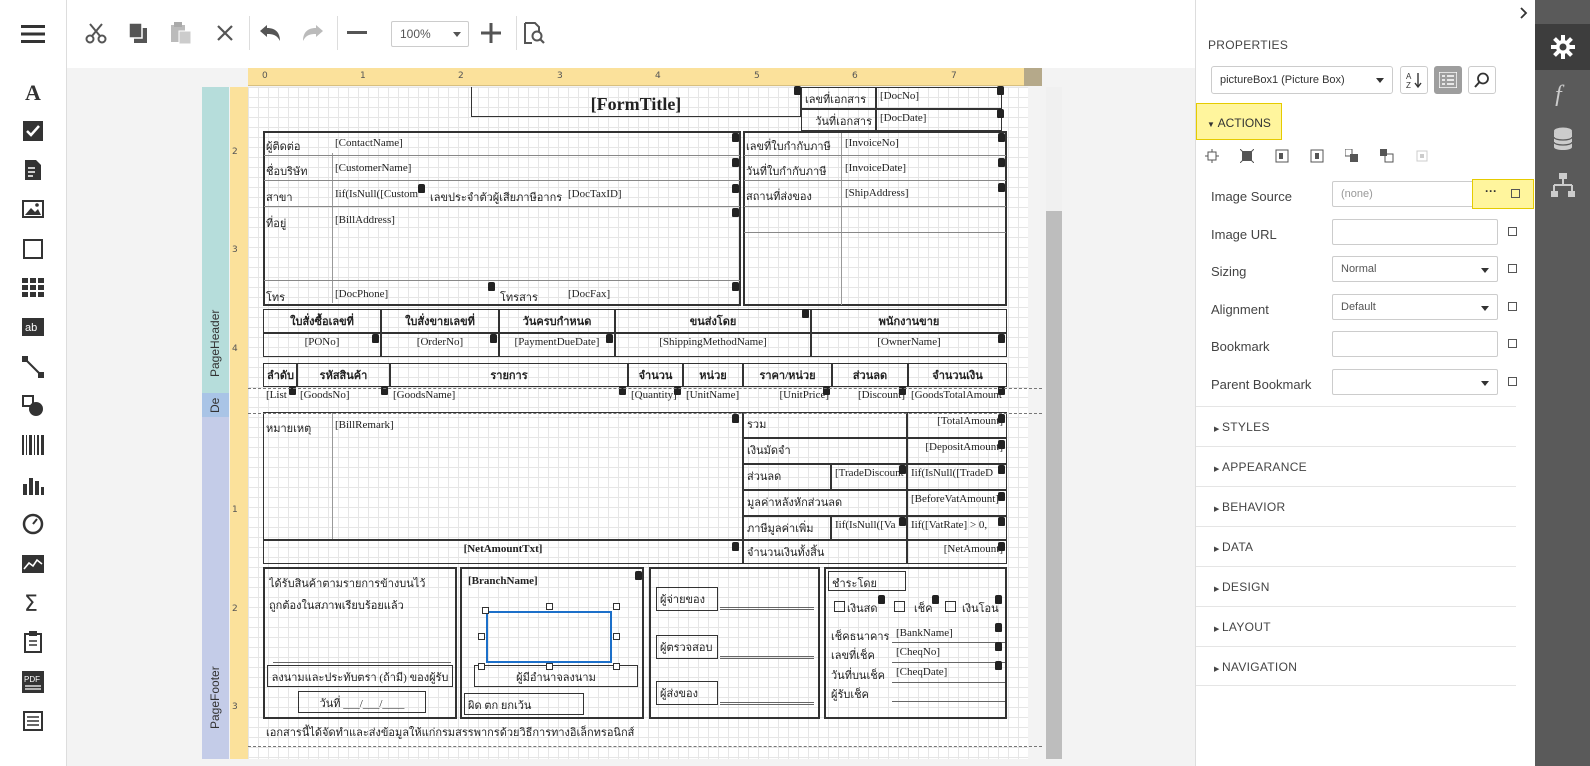 The height and width of the screenshot is (766, 1590). Describe the element at coordinates (875, 168) in the screenshot. I see `invoice-date-field: [InvoiceDate]` at that location.